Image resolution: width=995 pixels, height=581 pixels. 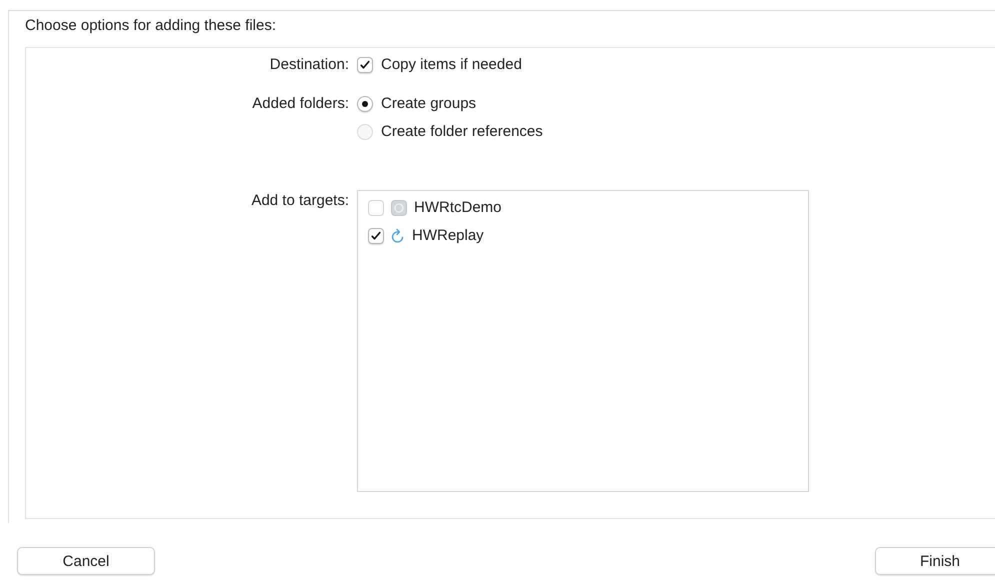 What do you see at coordinates (935, 561) in the screenshot?
I see `dialog-button: Finish` at bounding box center [935, 561].